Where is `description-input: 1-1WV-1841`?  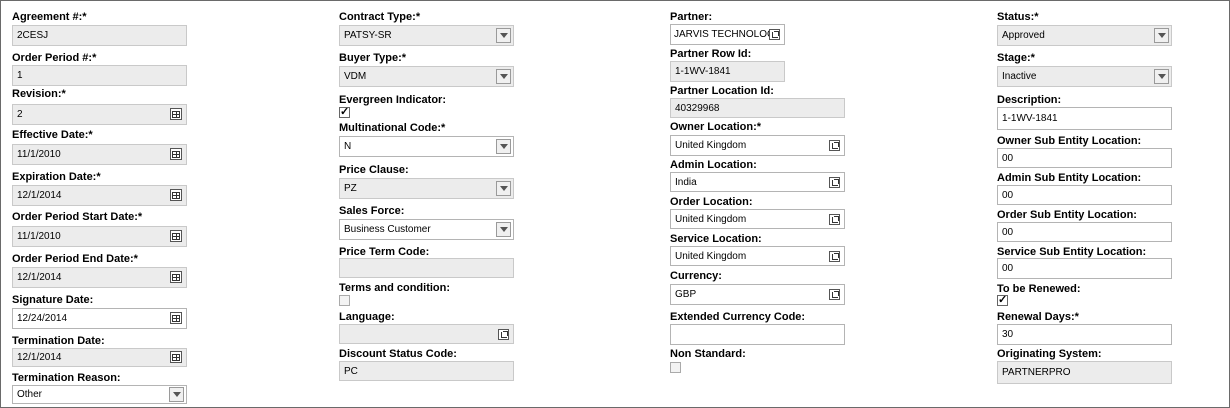 description-input: 1-1WV-1841 is located at coordinates (1084, 118).